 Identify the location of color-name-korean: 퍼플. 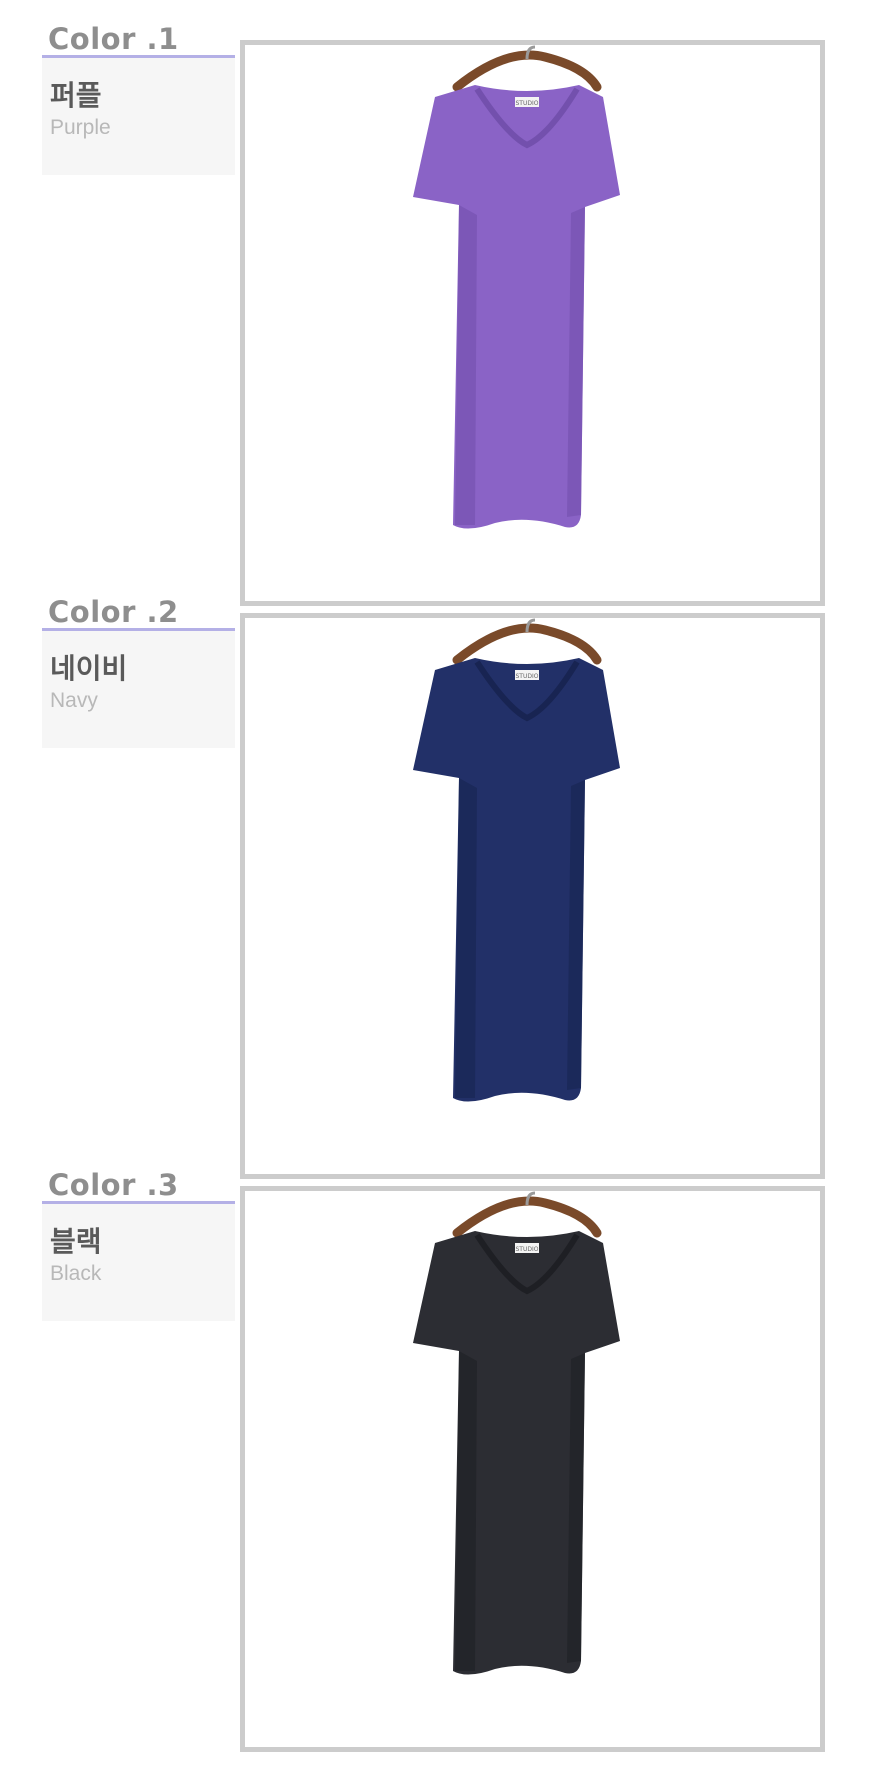
(76, 95).